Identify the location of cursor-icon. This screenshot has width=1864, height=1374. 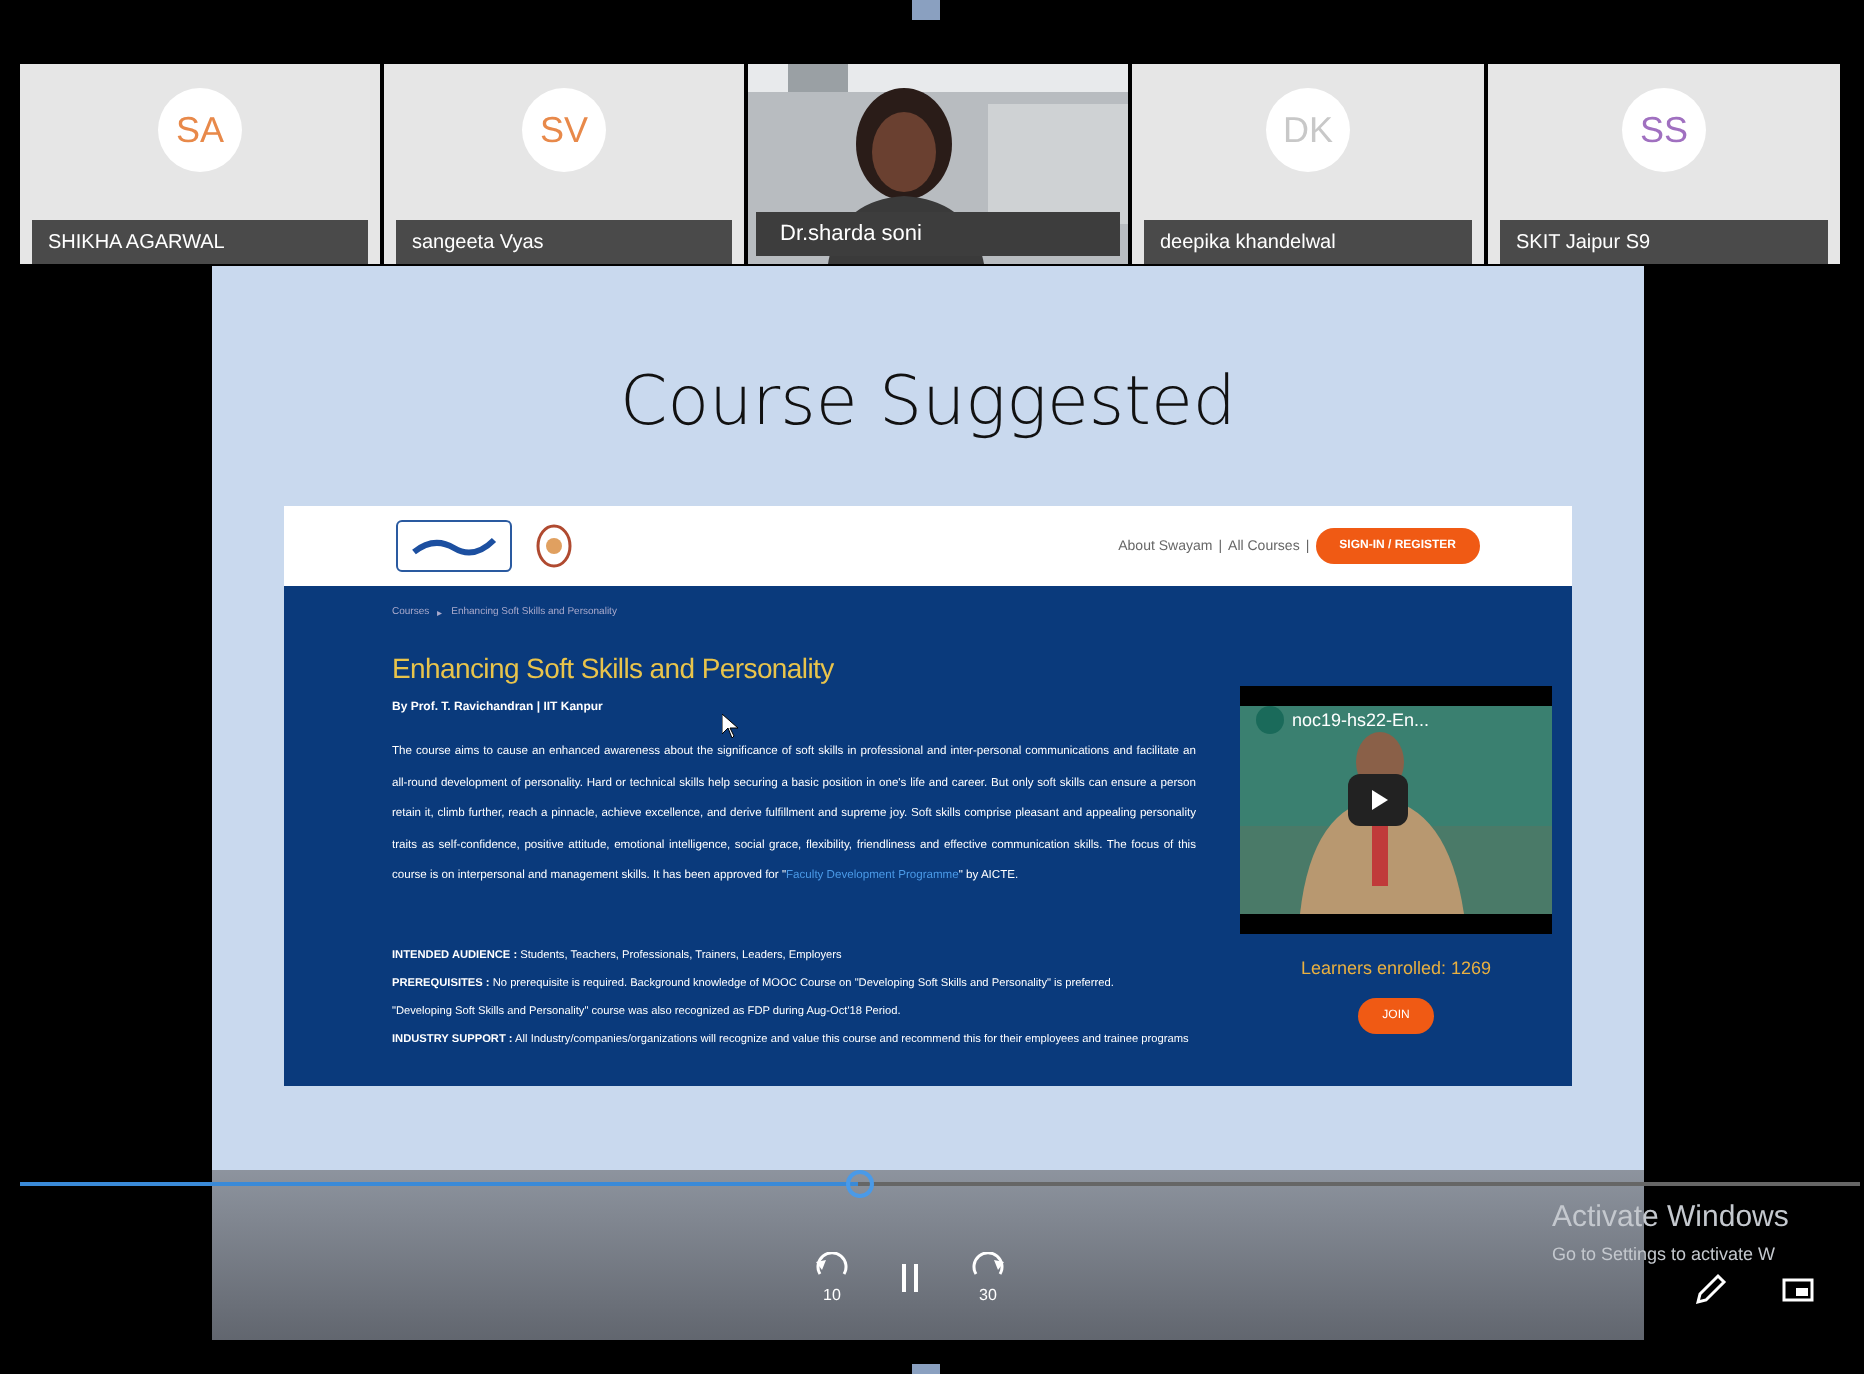
(730, 726).